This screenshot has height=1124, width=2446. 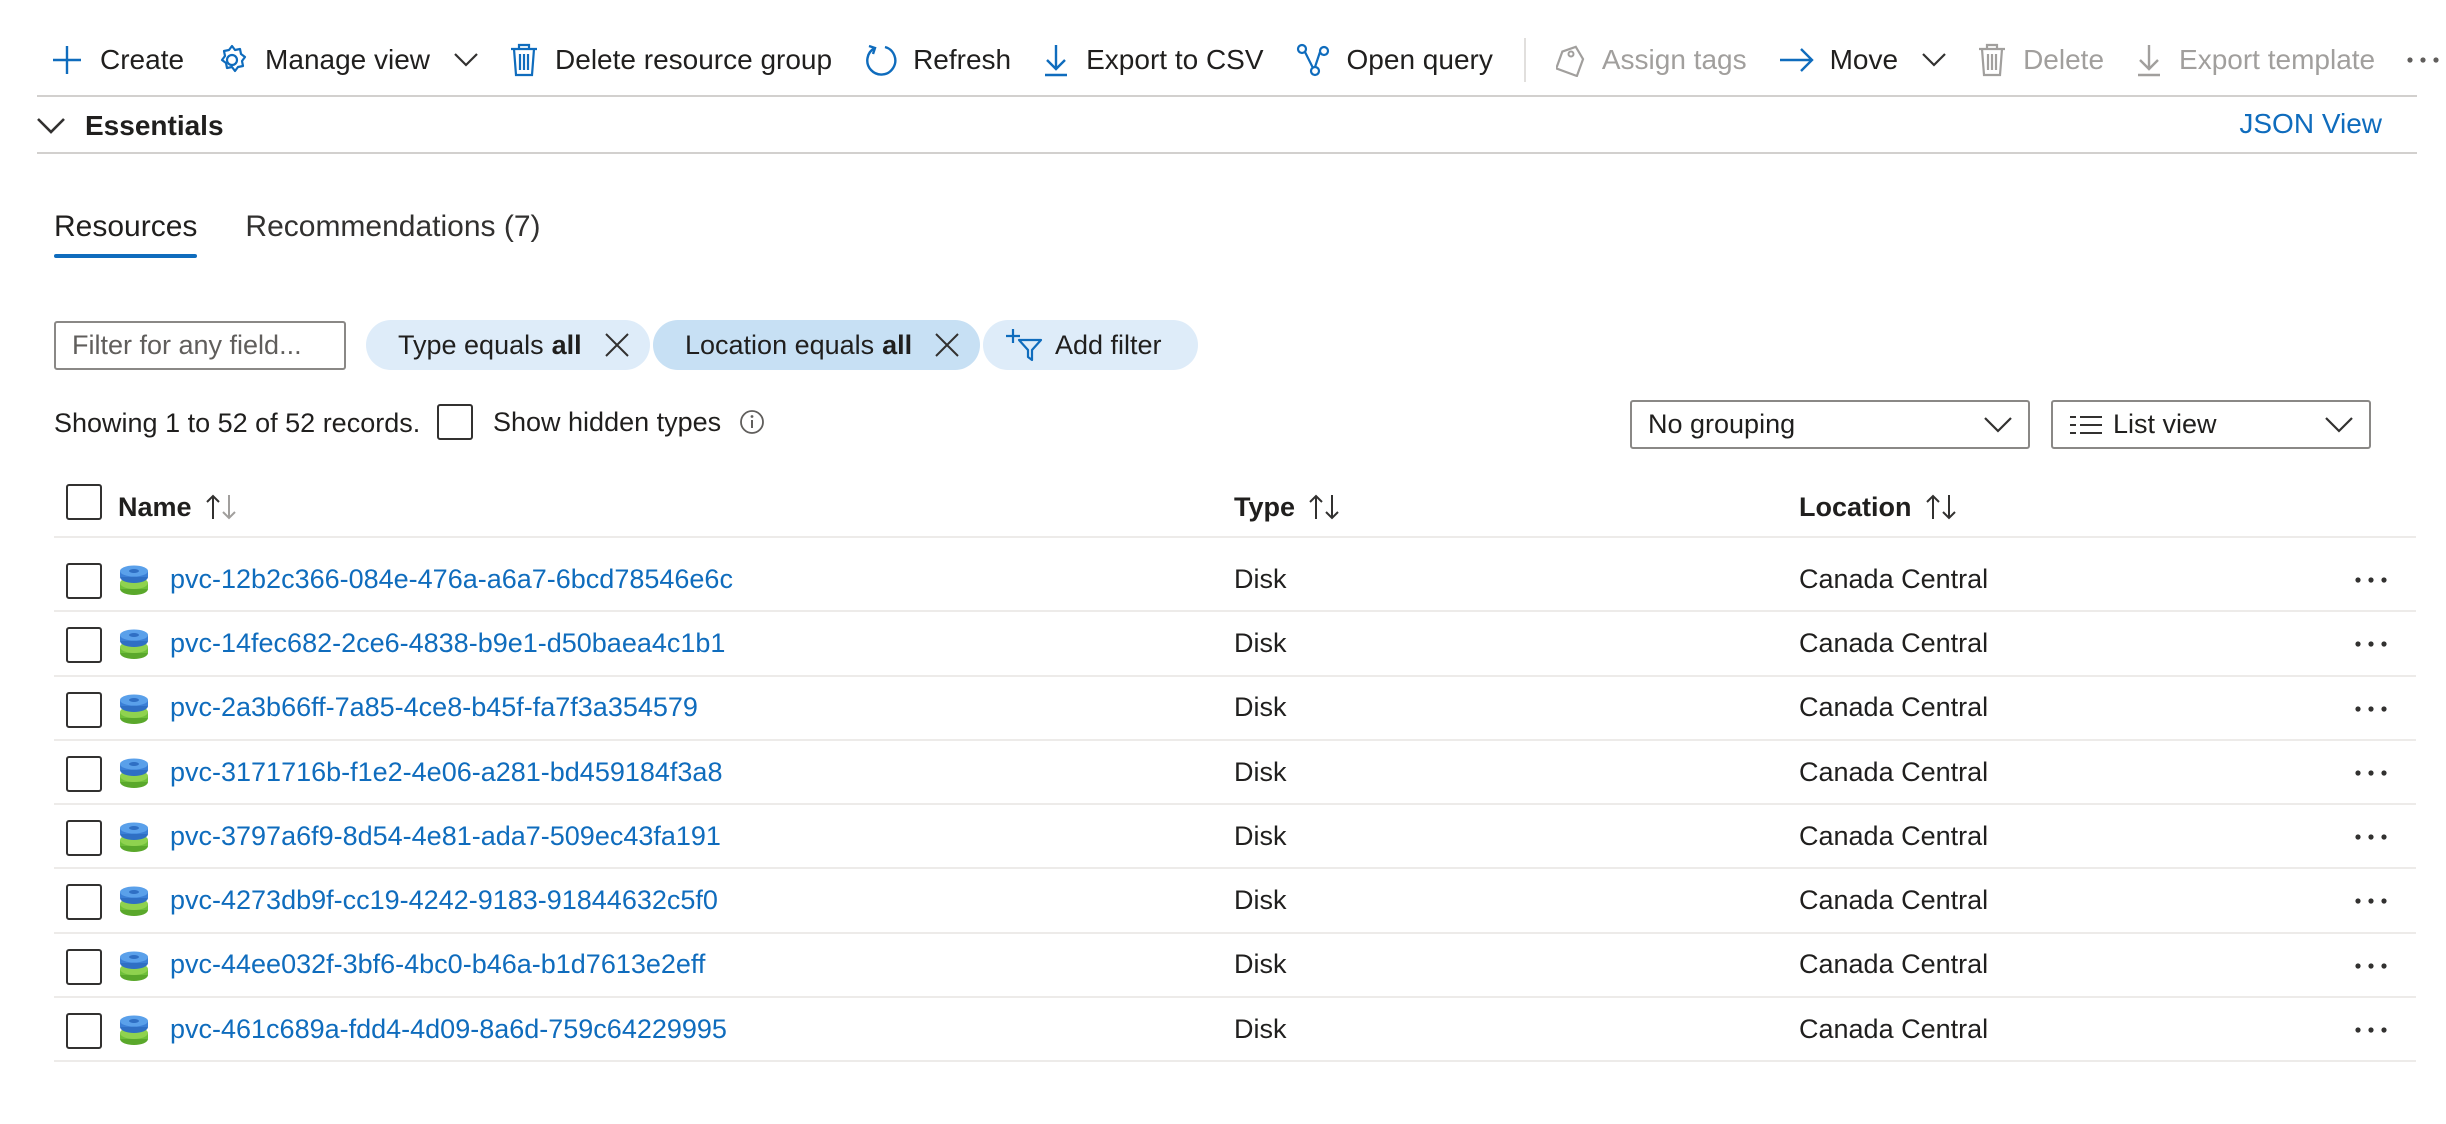 What do you see at coordinates (2064, 59) in the screenshot?
I see `delete-label: Delete` at bounding box center [2064, 59].